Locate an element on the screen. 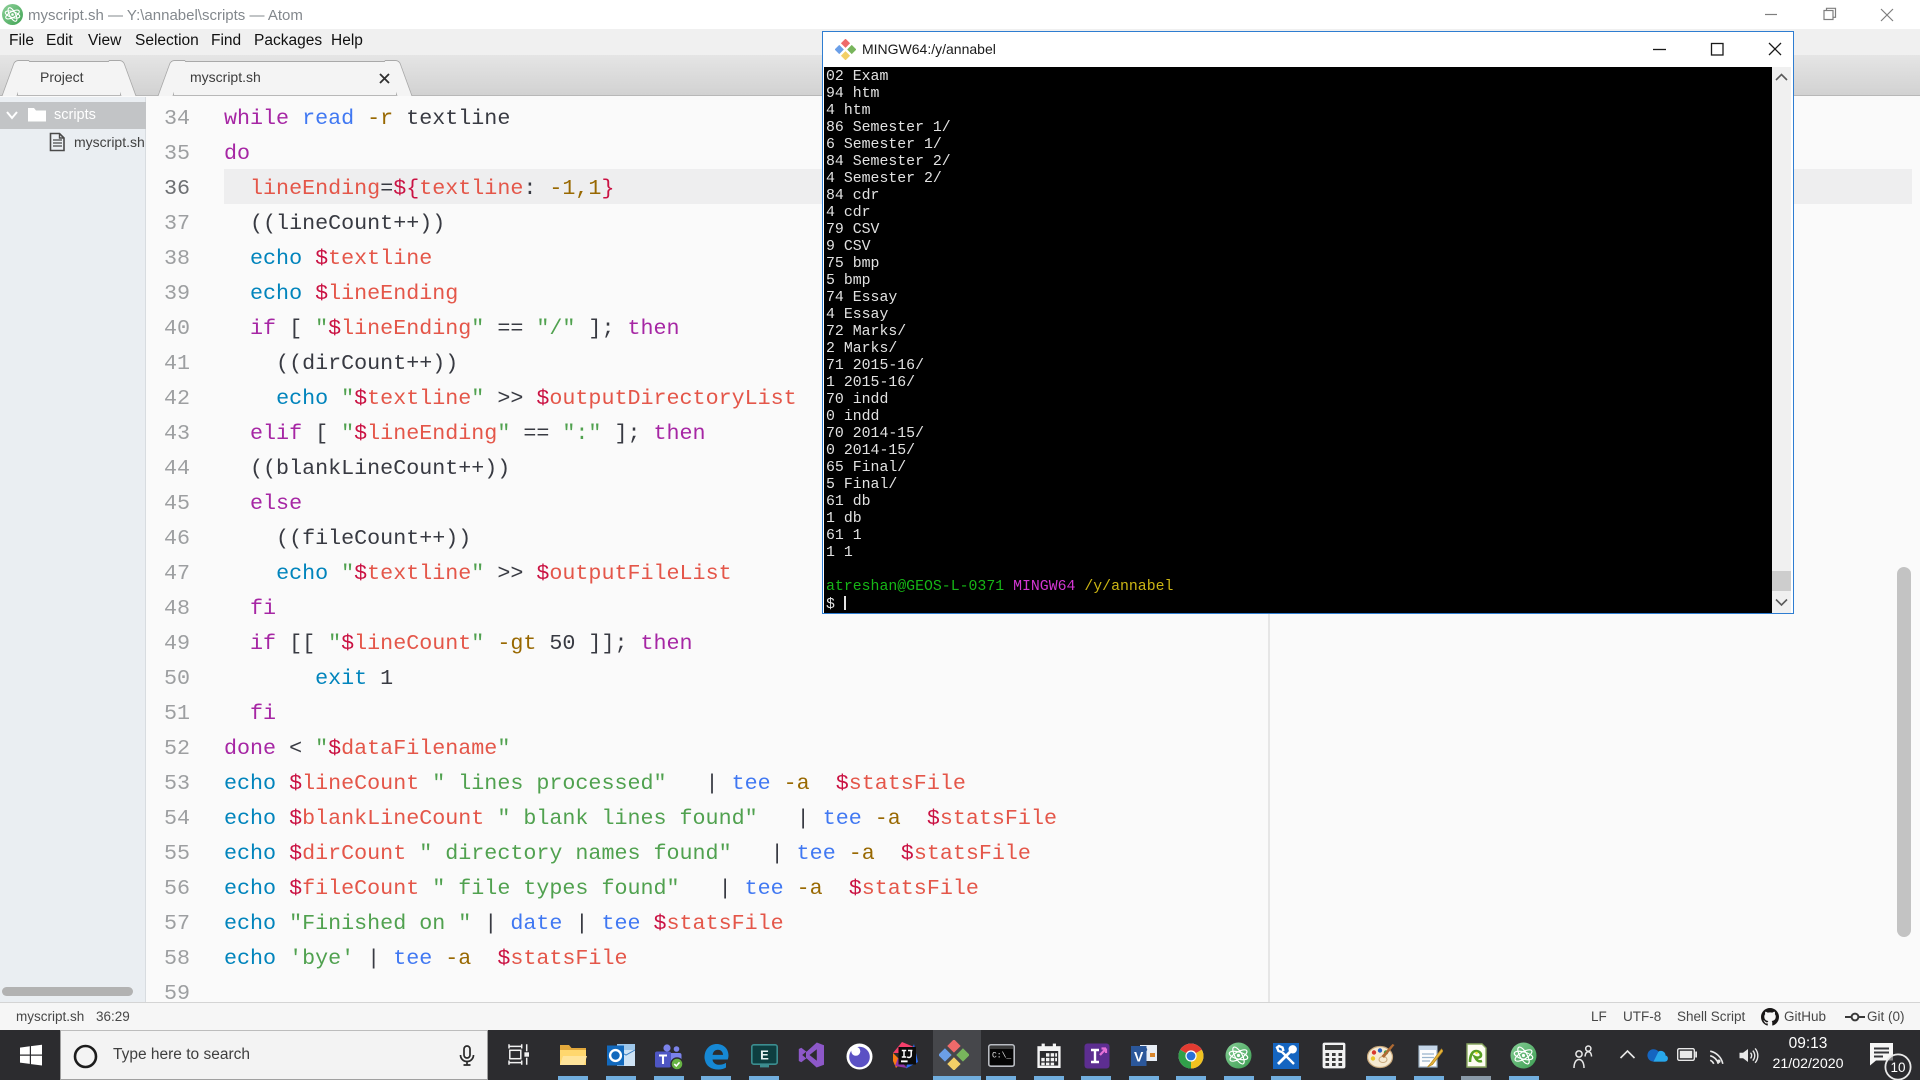  svg-text: V is located at coordinates (1139, 1057).